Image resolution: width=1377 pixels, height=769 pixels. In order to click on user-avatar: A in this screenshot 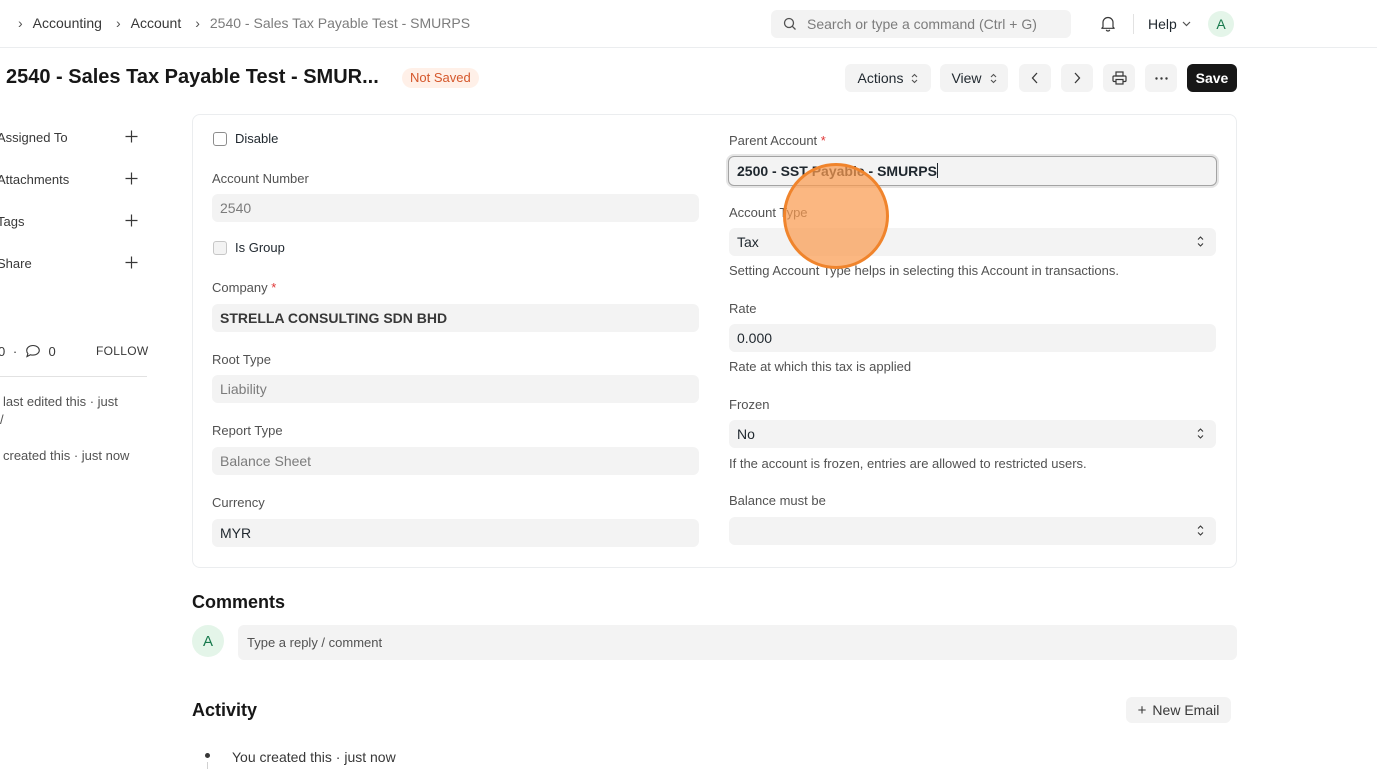, I will do `click(1221, 24)`.